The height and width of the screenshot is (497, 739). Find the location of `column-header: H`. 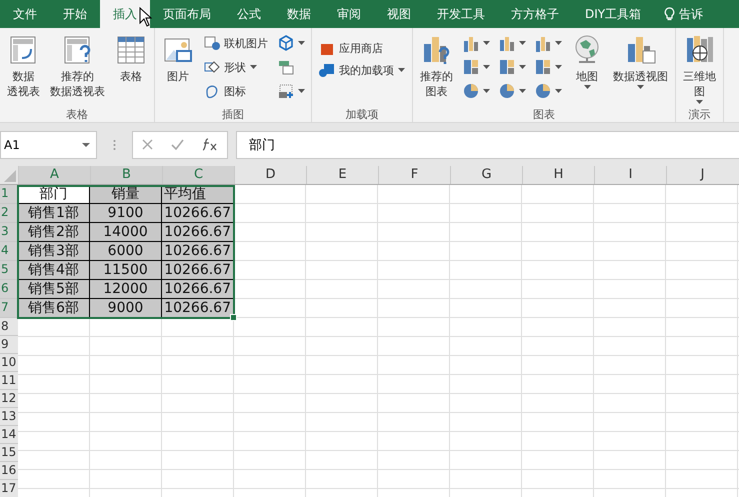

column-header: H is located at coordinates (558, 175).